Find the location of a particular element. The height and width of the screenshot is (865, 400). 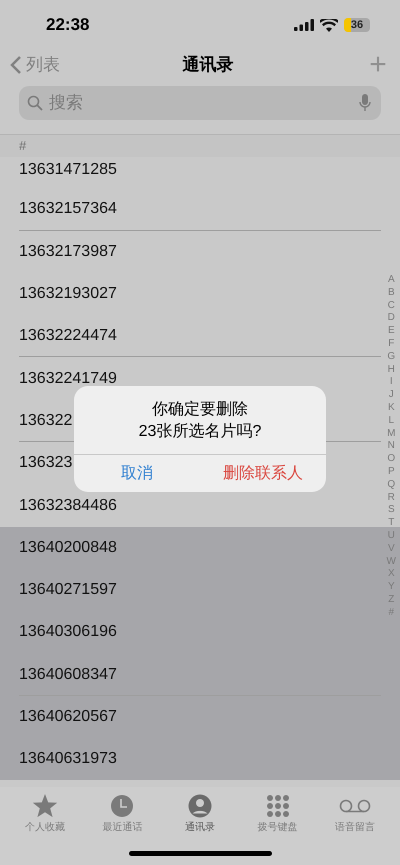

voicemail-icon is located at coordinates (355, 806).